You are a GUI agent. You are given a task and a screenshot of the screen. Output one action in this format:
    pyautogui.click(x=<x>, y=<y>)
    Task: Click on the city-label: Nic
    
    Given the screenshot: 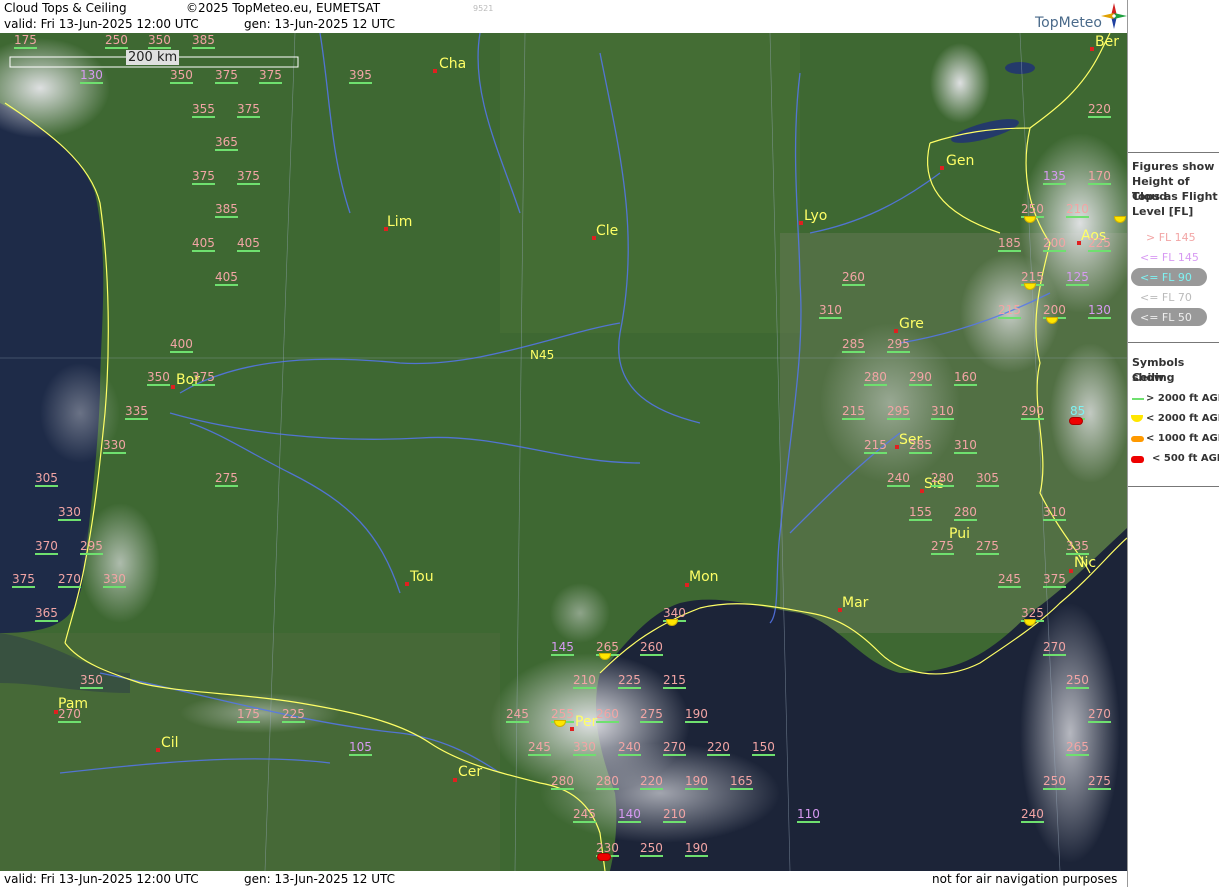 What is the action you would take?
    pyautogui.click(x=1085, y=563)
    